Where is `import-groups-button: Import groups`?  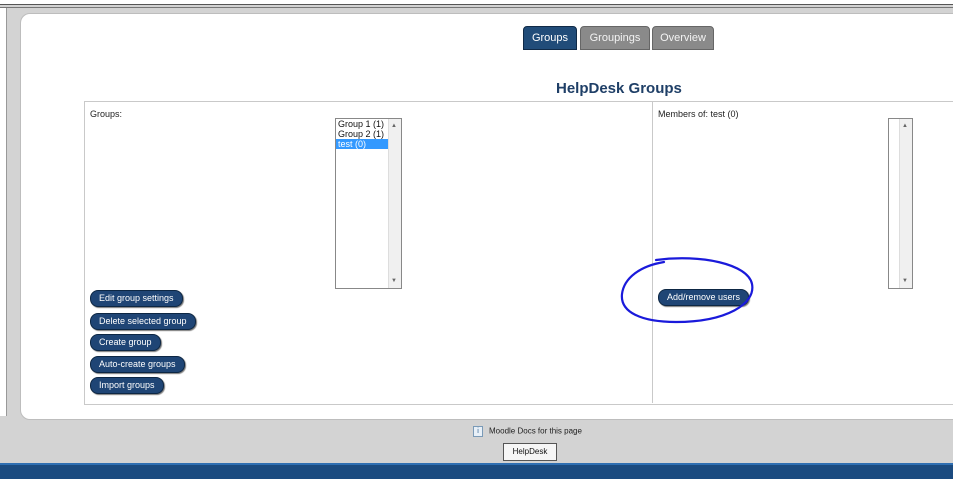
import-groups-button: Import groups is located at coordinates (127, 385).